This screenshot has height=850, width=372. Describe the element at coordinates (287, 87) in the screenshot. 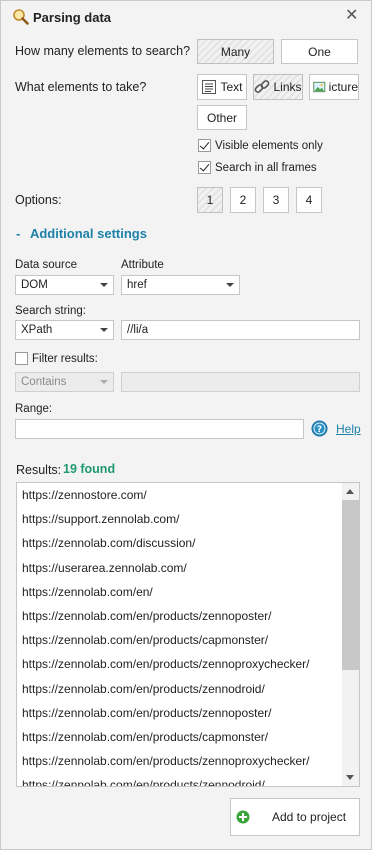

I see `take-links-label: Links` at that location.